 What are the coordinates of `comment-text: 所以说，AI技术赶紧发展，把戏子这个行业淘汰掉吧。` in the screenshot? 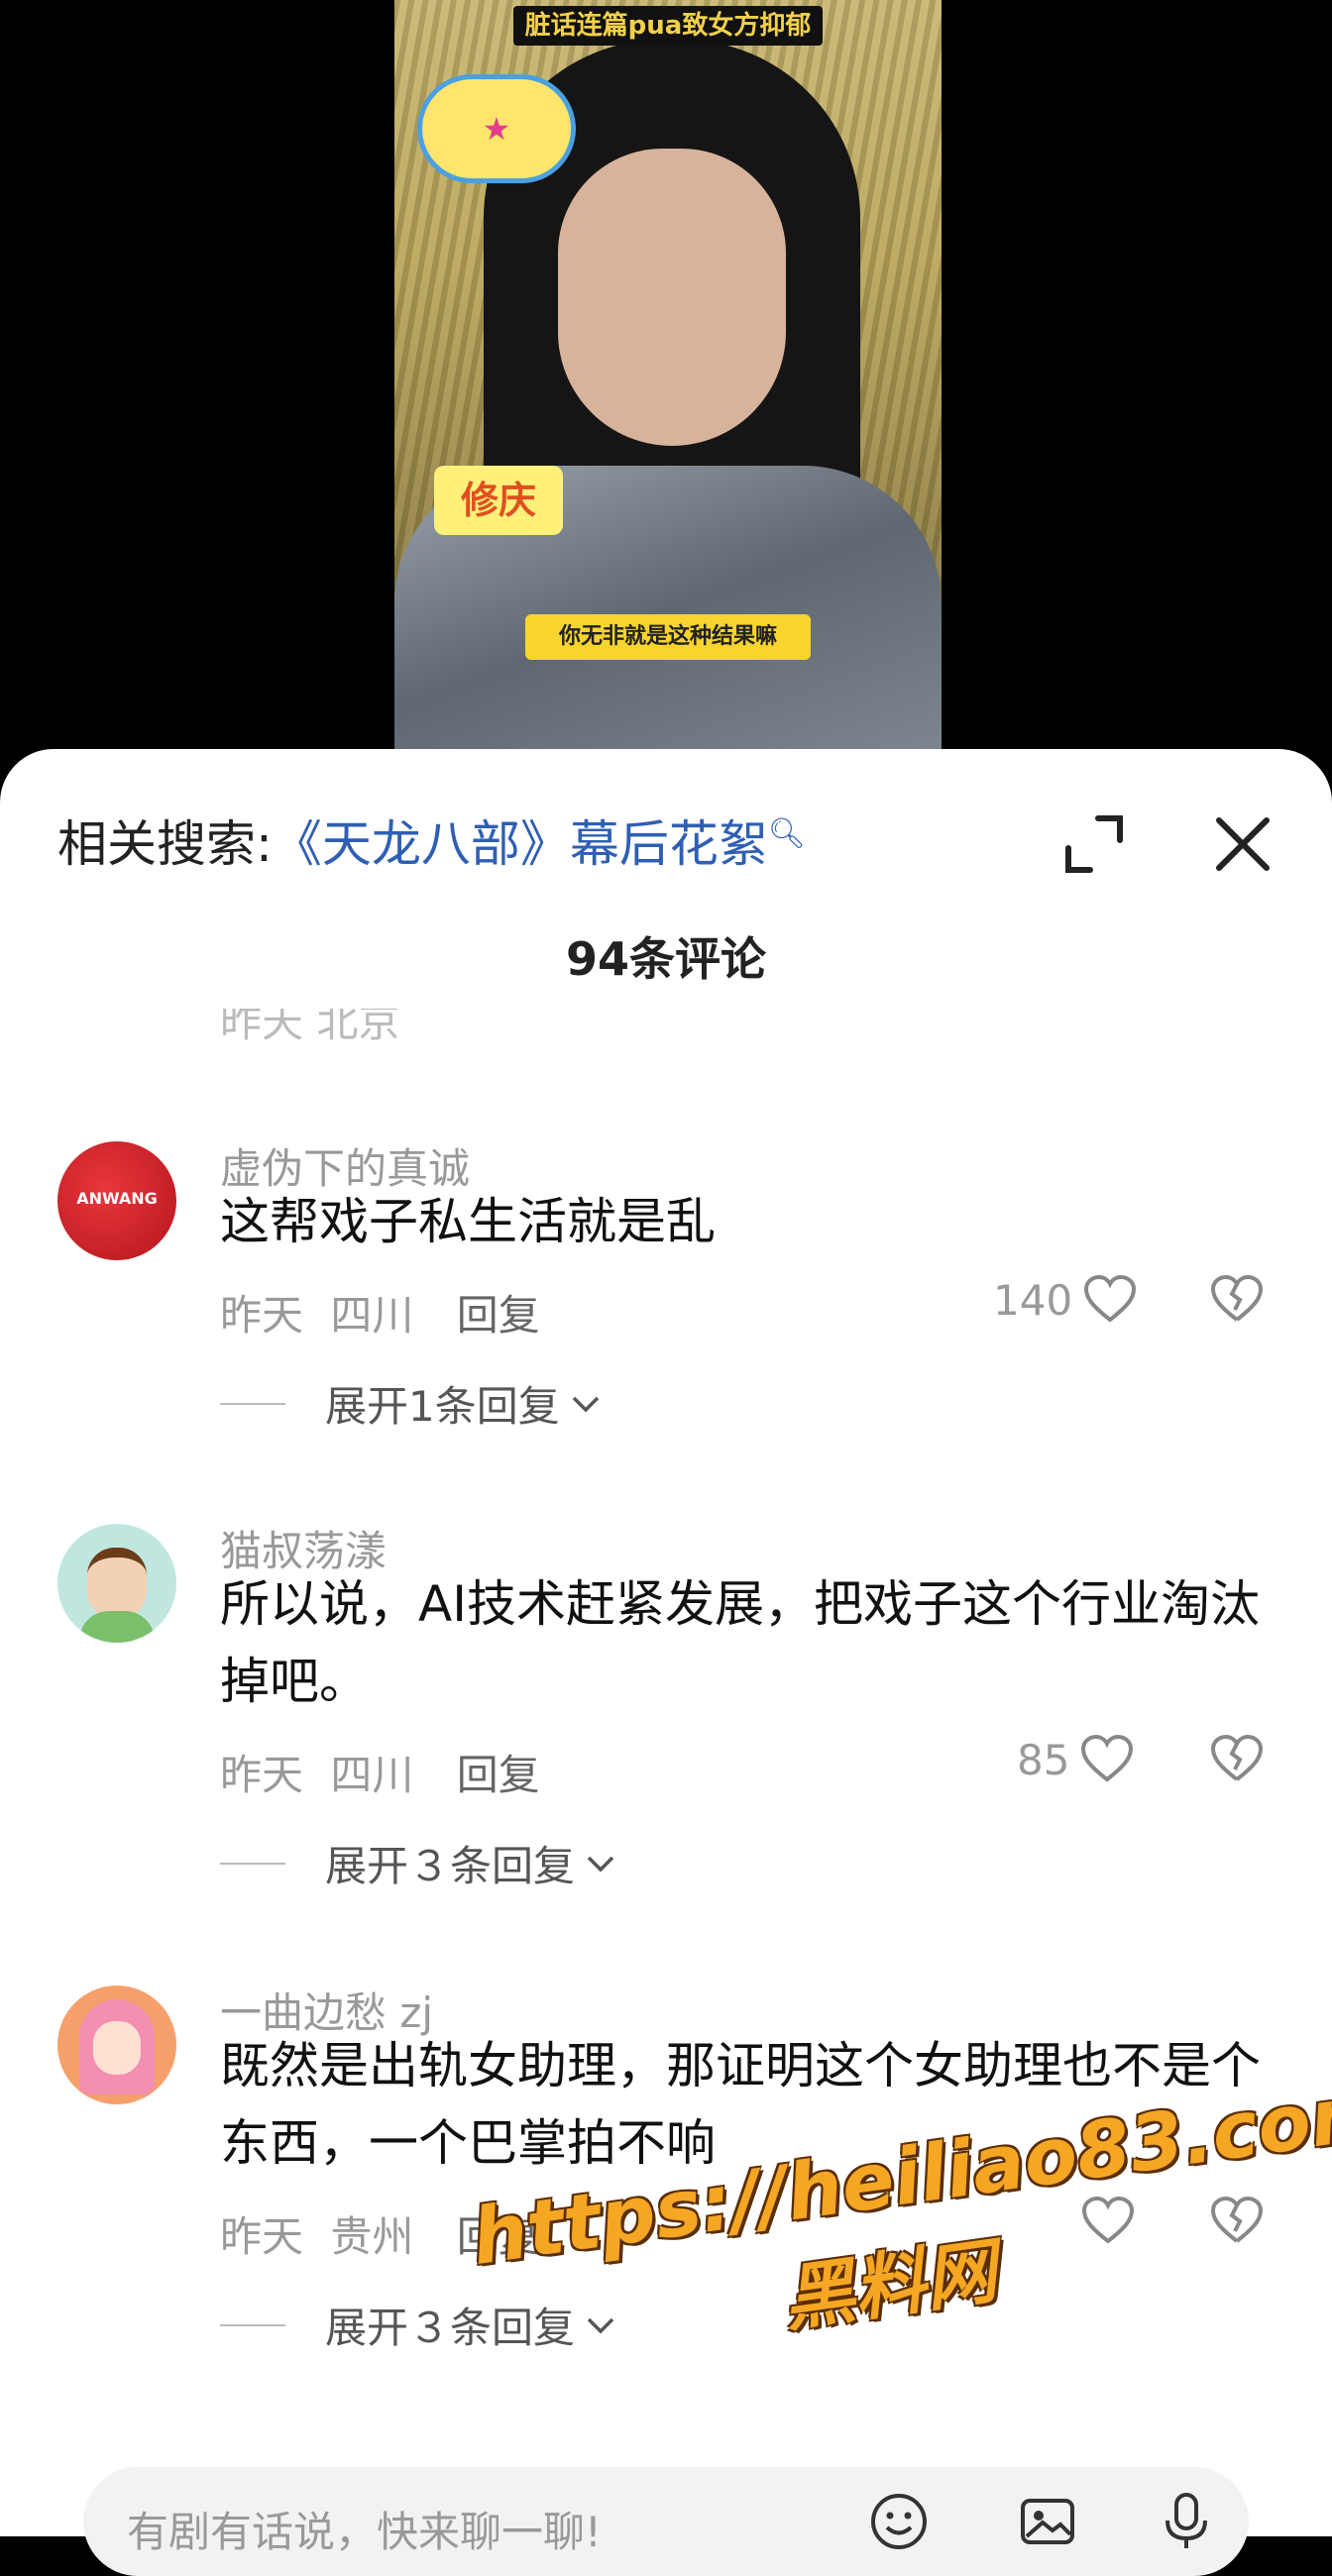 It's located at (740, 1643).